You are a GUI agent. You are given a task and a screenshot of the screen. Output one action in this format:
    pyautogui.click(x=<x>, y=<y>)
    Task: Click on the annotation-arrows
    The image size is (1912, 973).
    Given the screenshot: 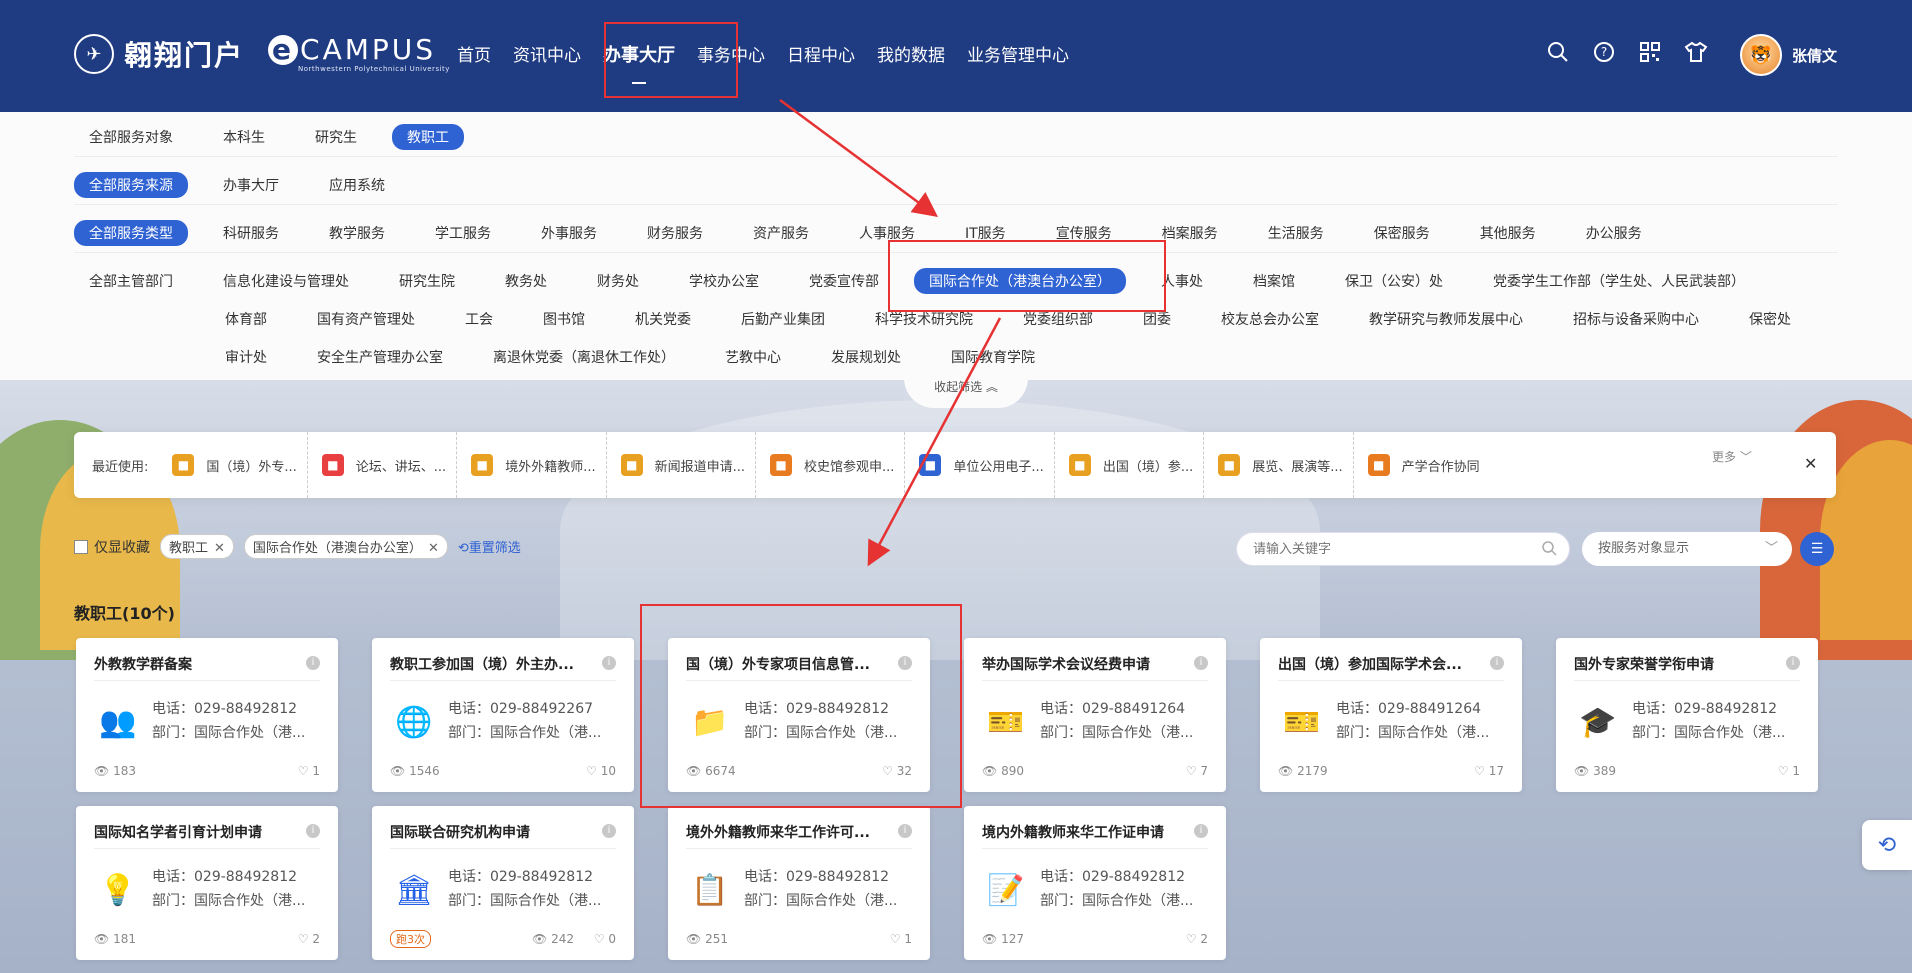 What is the action you would take?
    pyautogui.click(x=890, y=332)
    